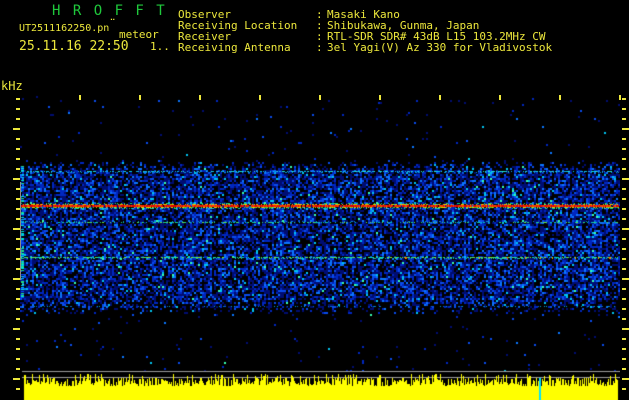 Image resolution: width=629 pixels, height=400 pixels. What do you see at coordinates (160, 46) in the screenshot?
I see `echo-counter: 1..` at bounding box center [160, 46].